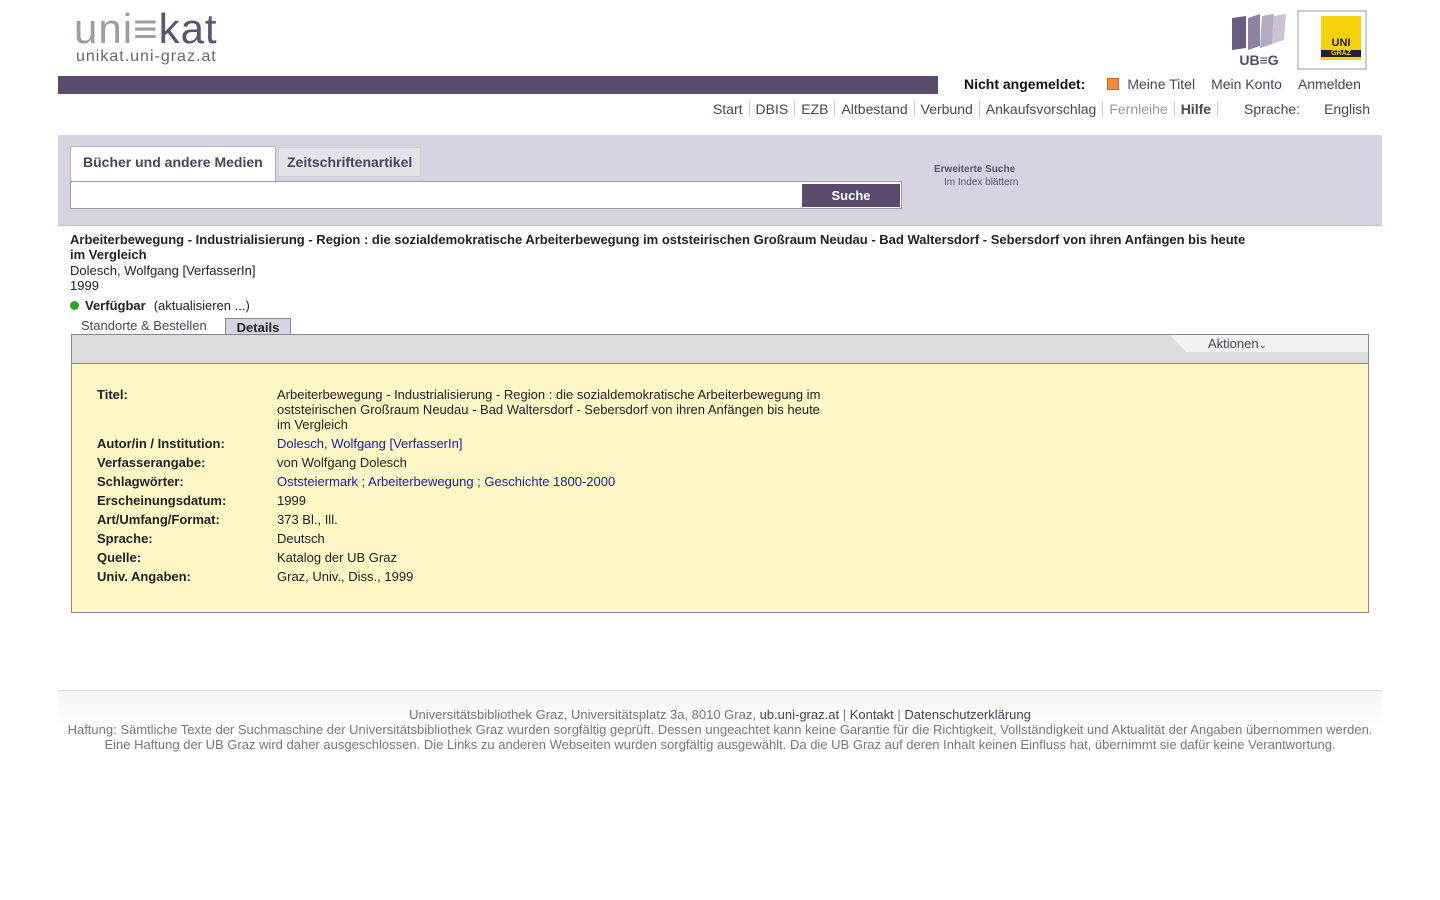  I want to click on subject-link-arbeiterbewegung: Arbeiterbewegung, so click(421, 481).